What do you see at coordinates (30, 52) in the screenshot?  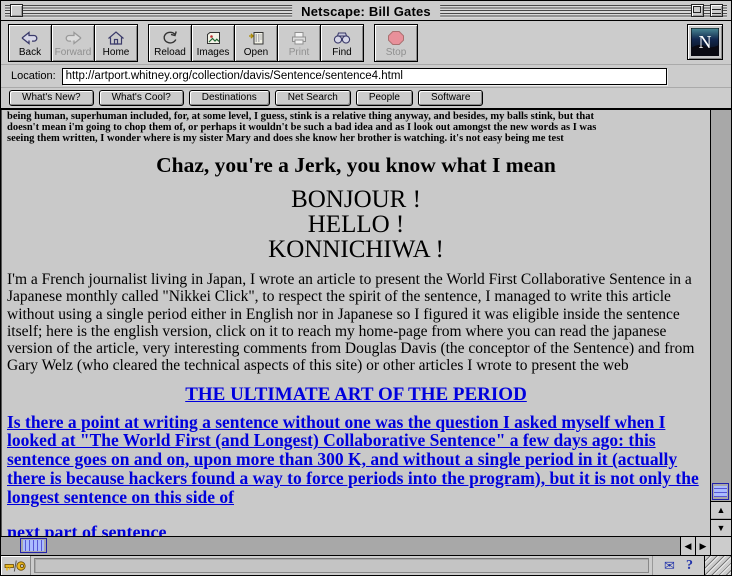 I see `back-label: Back` at bounding box center [30, 52].